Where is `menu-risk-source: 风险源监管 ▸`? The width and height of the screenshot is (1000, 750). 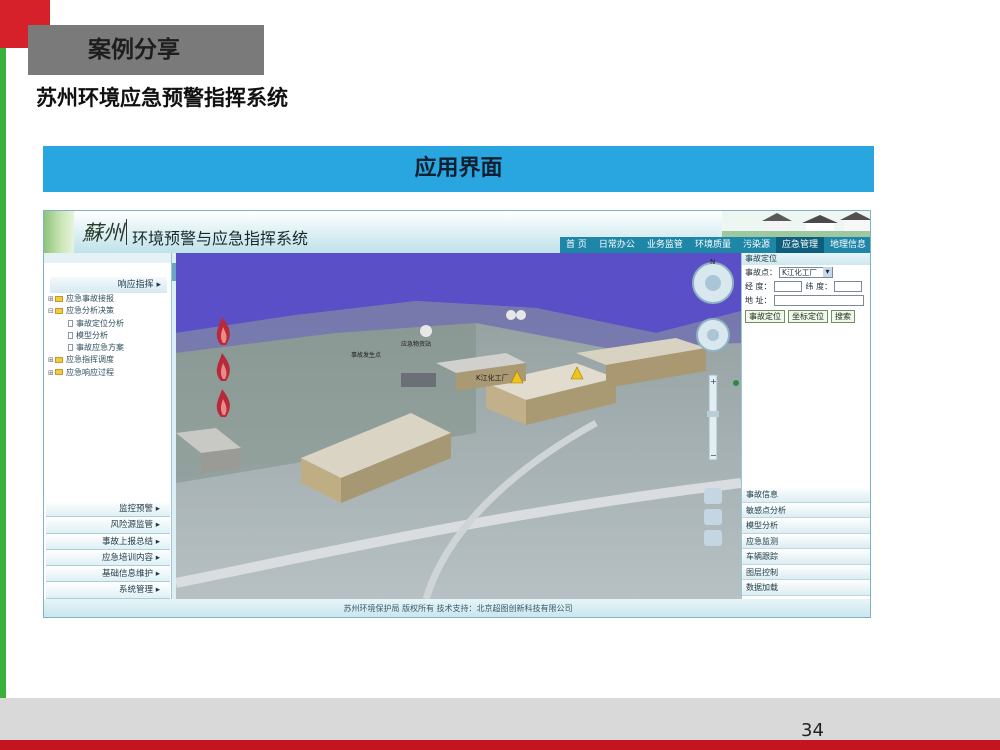
menu-risk-source: 风险源监管 ▸ is located at coordinates (108, 525).